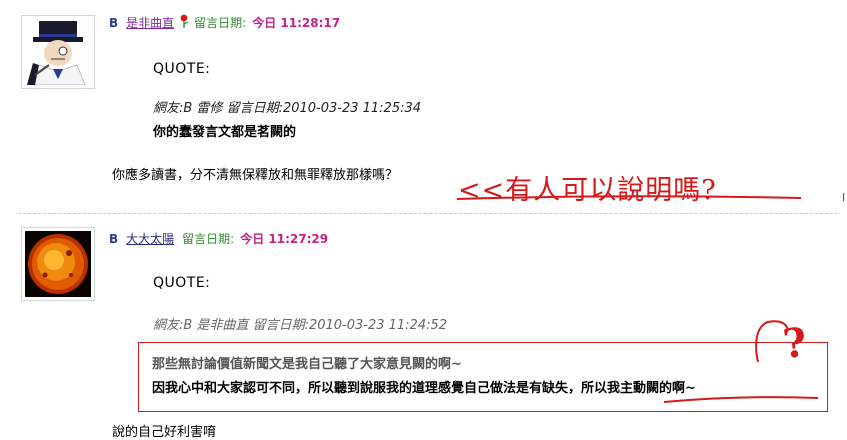  I want to click on quoted-text-line-1: 那些無討論價值新聞文是我自己聽了大家意見闕的啊~, so click(307, 364).